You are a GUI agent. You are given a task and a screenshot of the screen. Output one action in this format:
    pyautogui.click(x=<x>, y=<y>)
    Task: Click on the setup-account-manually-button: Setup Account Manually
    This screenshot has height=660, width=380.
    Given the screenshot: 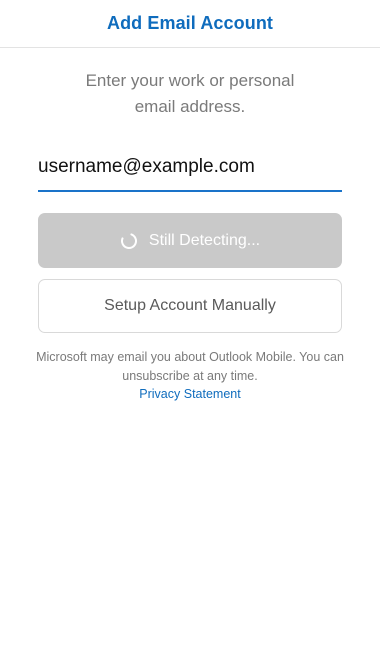 What is the action you would take?
    pyautogui.click(x=190, y=306)
    